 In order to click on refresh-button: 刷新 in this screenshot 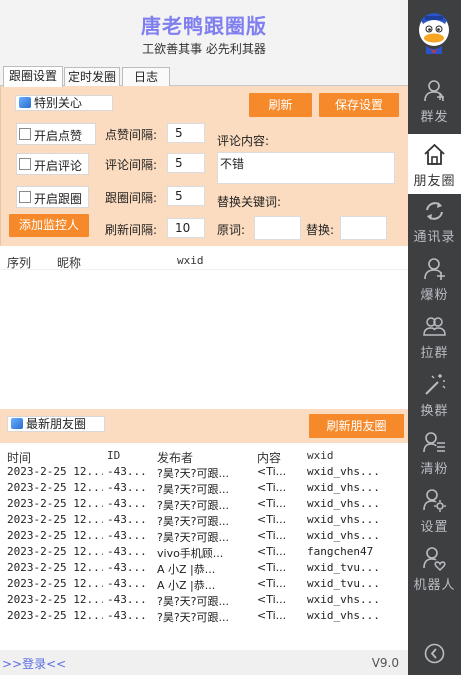, I will do `click(280, 105)`.